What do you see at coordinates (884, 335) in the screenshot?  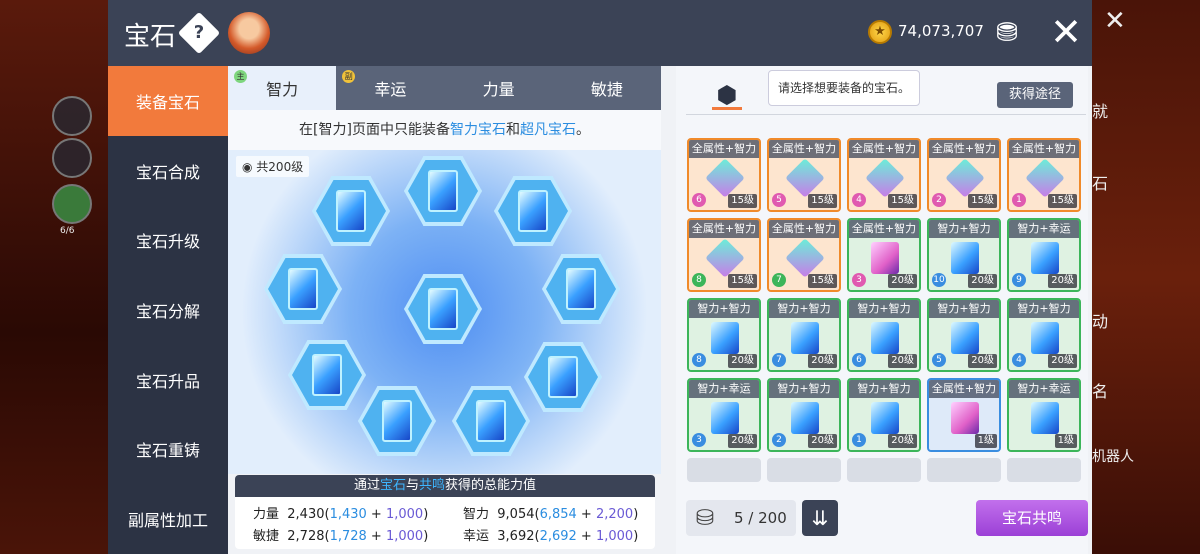 I see `gem-inventory-item: 智力+智力 20级 6` at bounding box center [884, 335].